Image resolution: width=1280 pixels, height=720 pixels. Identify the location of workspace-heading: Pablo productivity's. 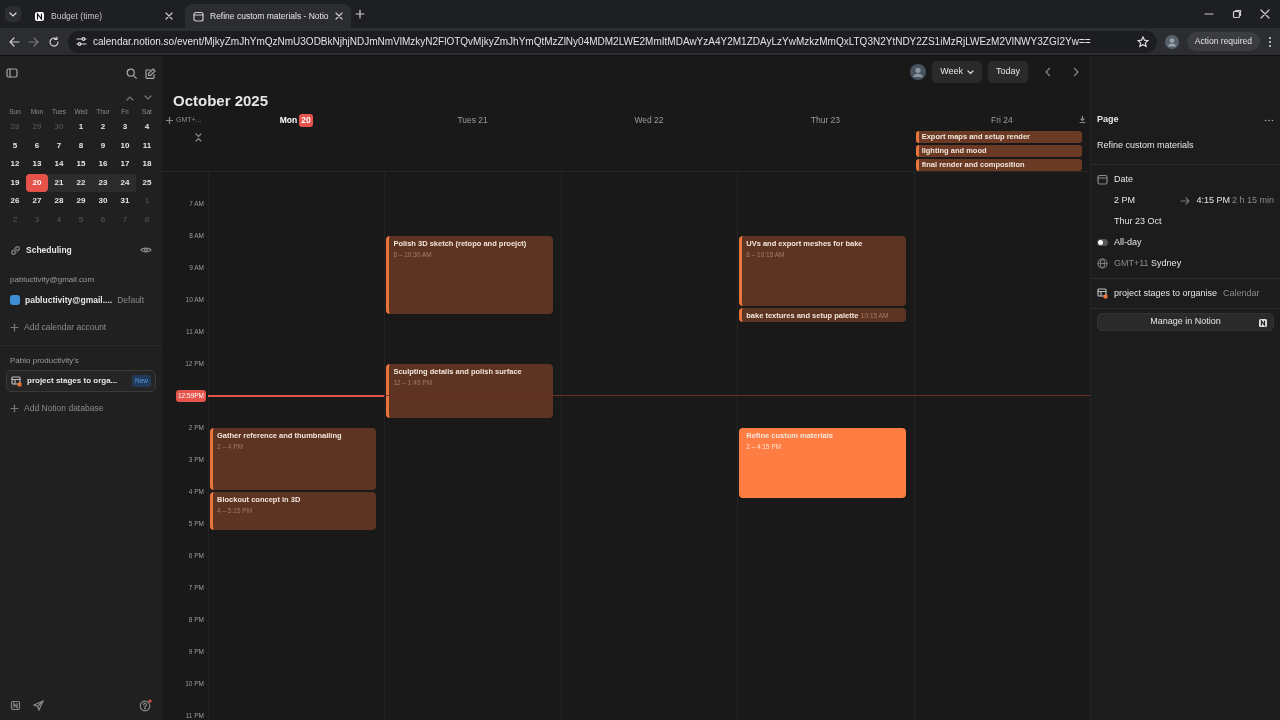
(44, 361).